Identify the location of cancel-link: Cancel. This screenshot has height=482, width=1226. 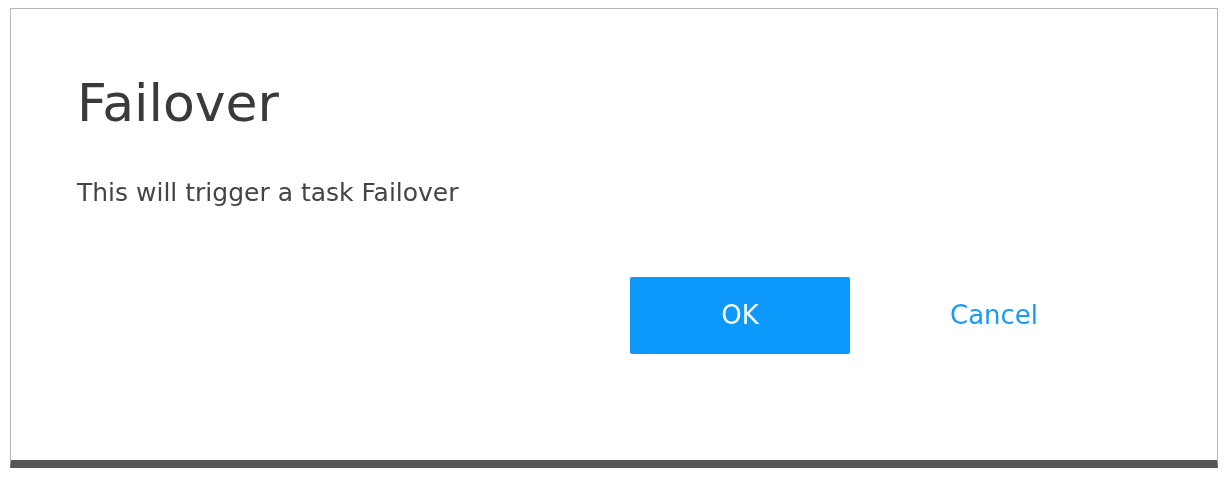
(994, 315).